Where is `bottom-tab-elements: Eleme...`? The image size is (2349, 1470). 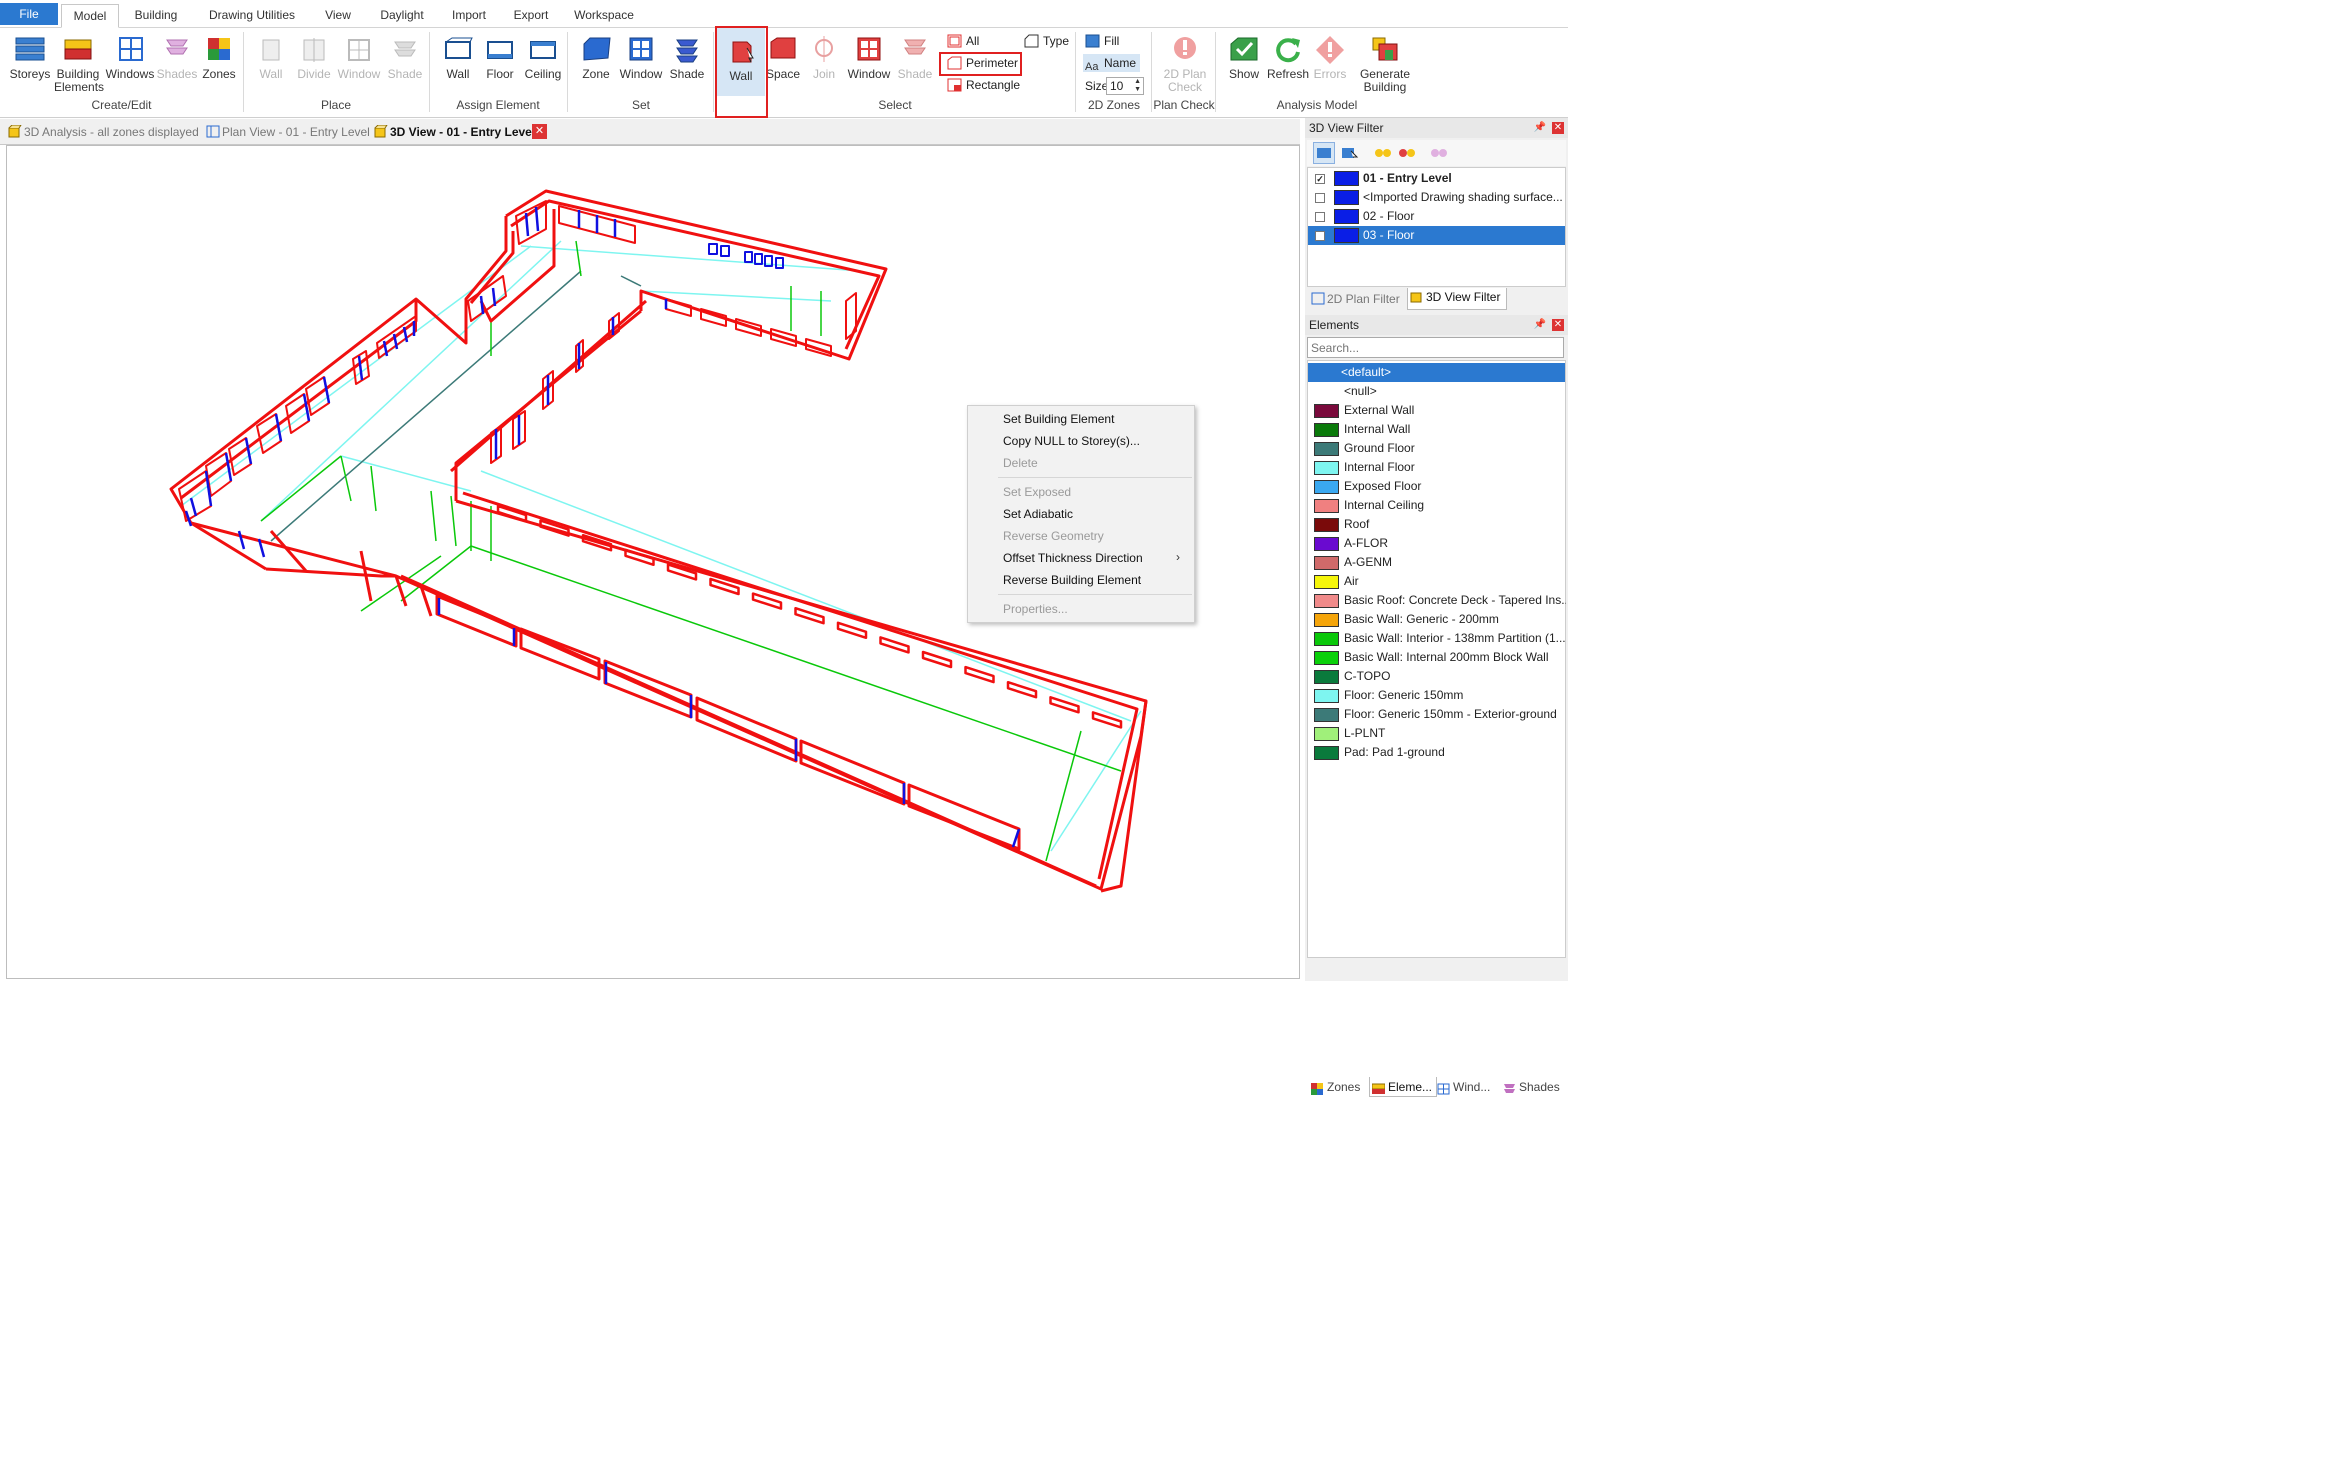
bottom-tab-elements: Eleme... is located at coordinates (1403, 1087).